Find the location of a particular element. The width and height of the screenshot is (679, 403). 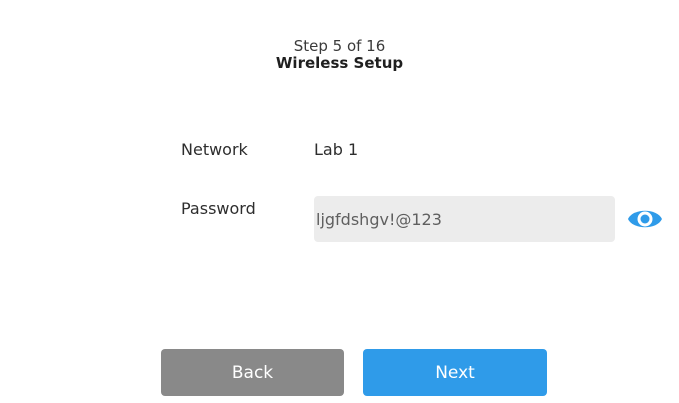

network-value: Lab 1 is located at coordinates (336, 149).